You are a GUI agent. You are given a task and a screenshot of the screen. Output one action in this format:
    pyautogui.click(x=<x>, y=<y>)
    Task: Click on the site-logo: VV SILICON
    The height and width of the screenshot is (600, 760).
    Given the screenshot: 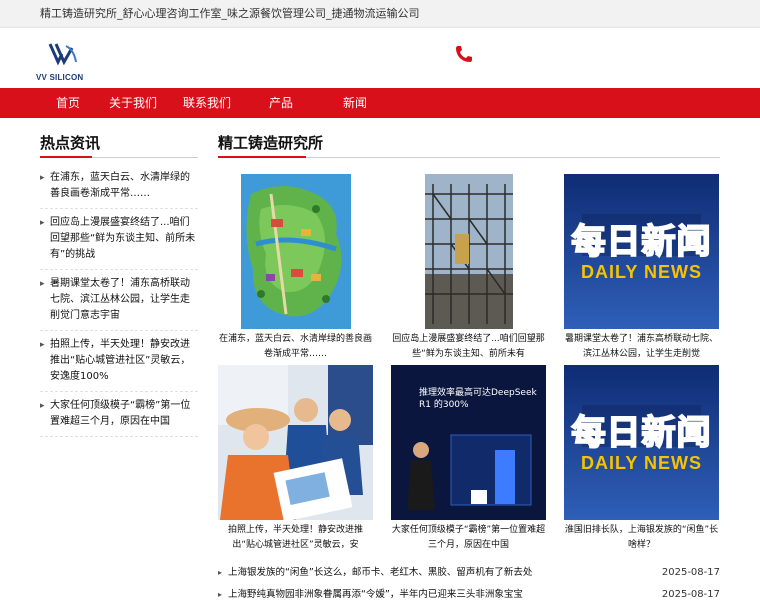 What is the action you would take?
    pyautogui.click(x=60, y=61)
    